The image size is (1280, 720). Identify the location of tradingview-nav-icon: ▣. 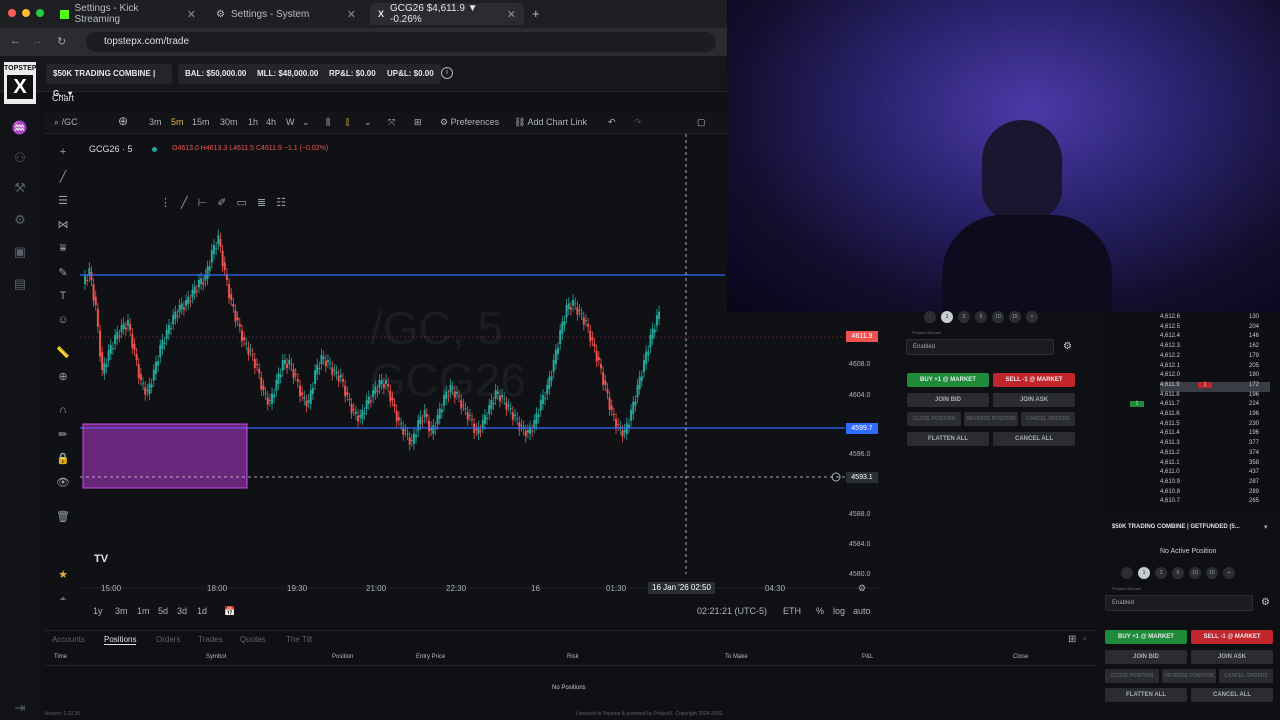
(20, 253).